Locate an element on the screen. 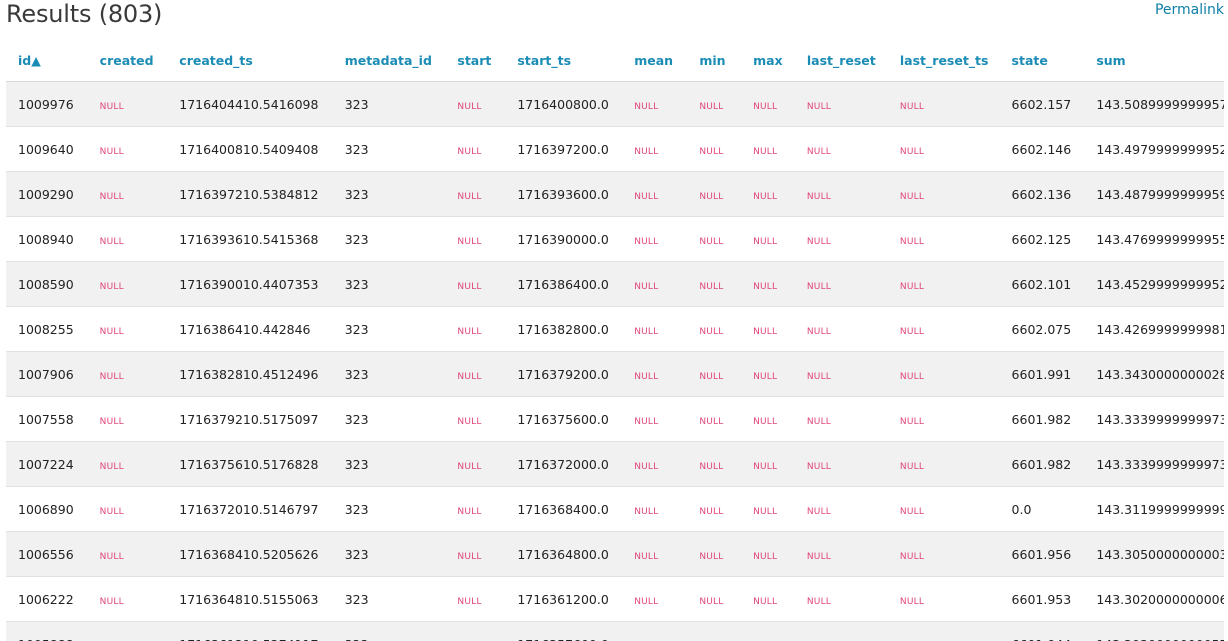 The width and height of the screenshot is (1228, 641). cell-id: 1008940 is located at coordinates (47, 239).